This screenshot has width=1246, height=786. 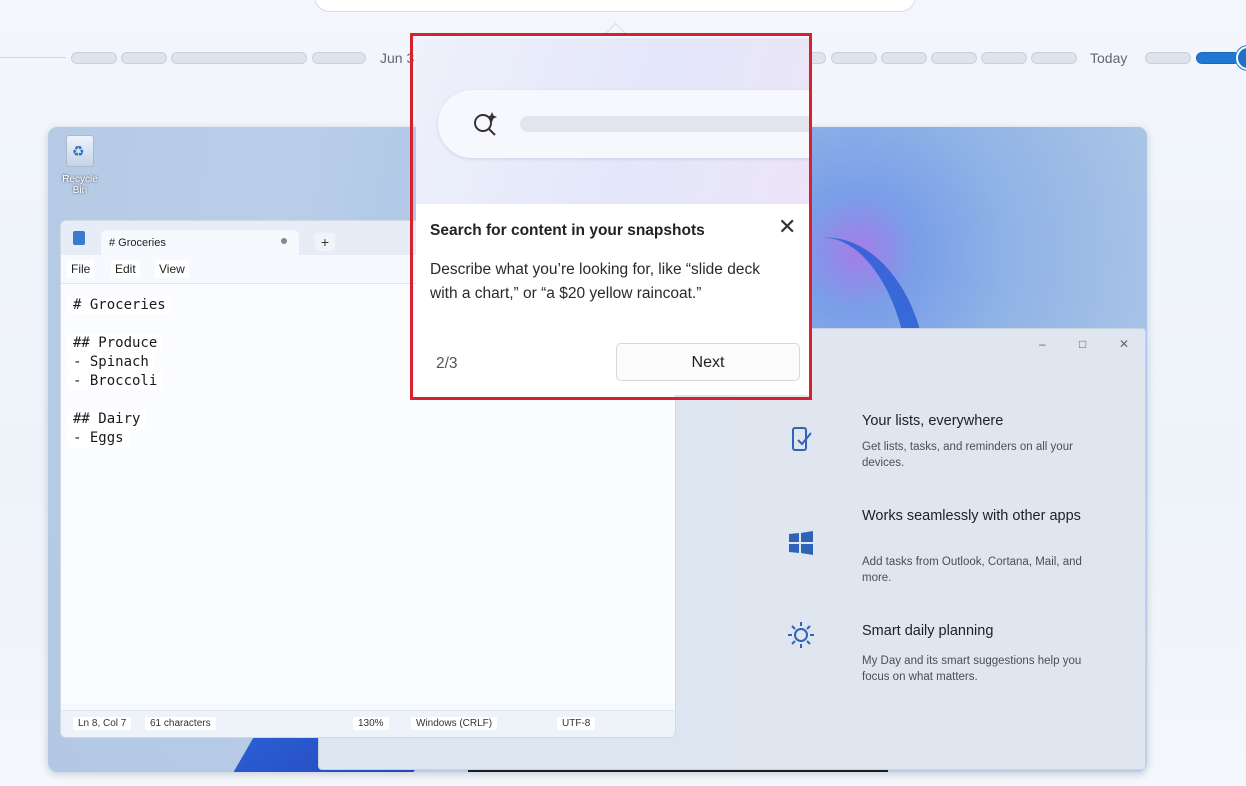 I want to click on timeline-search-box, so click(x=615, y=6).